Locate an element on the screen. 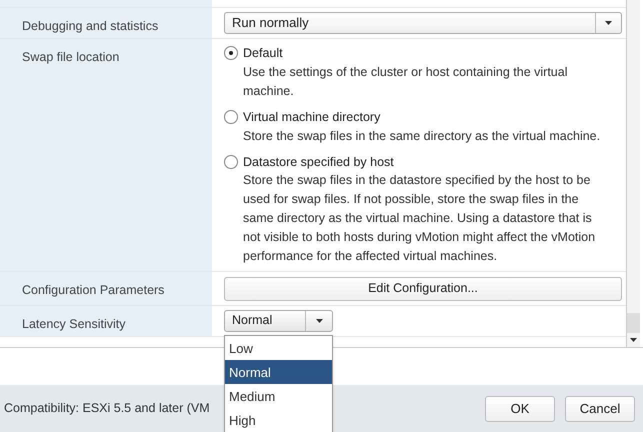 This screenshot has height=432, width=643. option-description: Use the settings of the cluster or host containing the virtual machine. is located at coordinates (405, 82).